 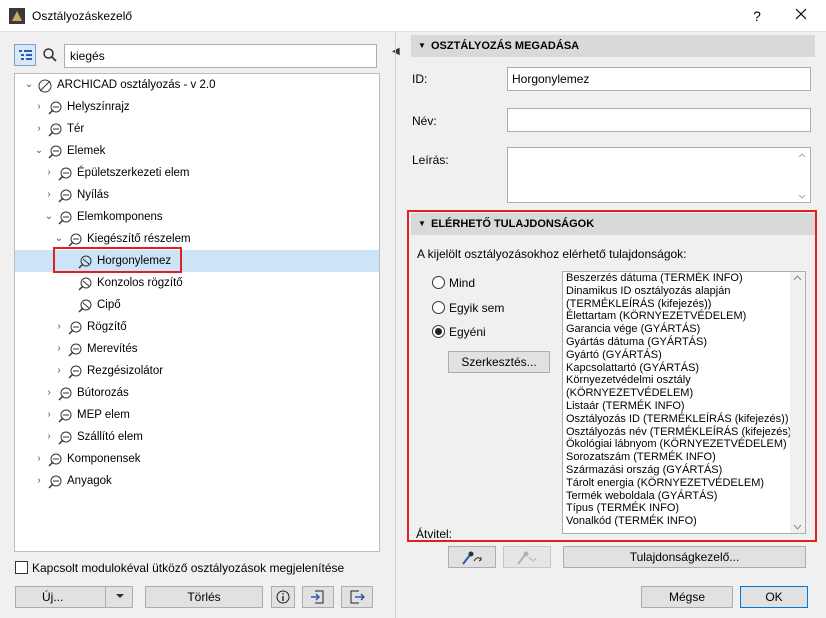 I want to click on classification-system-icon, so click(x=45, y=85).